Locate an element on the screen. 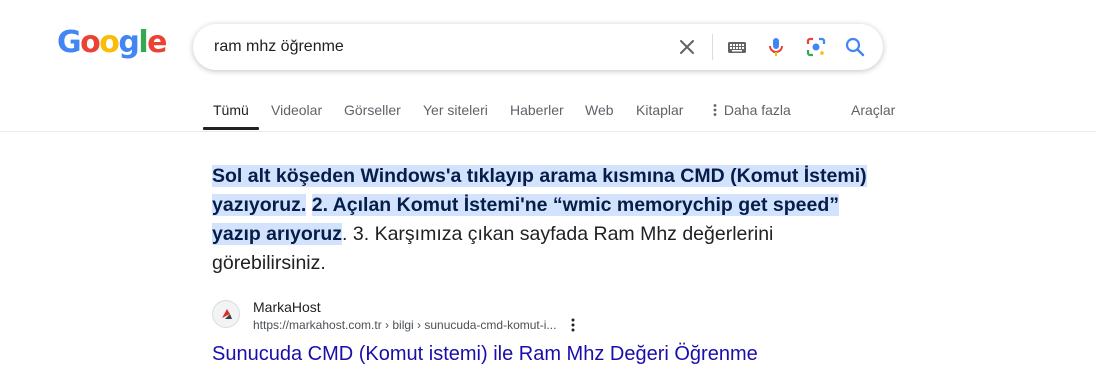 The height and width of the screenshot is (386, 1096). tab-news: Haberler is located at coordinates (537, 110).